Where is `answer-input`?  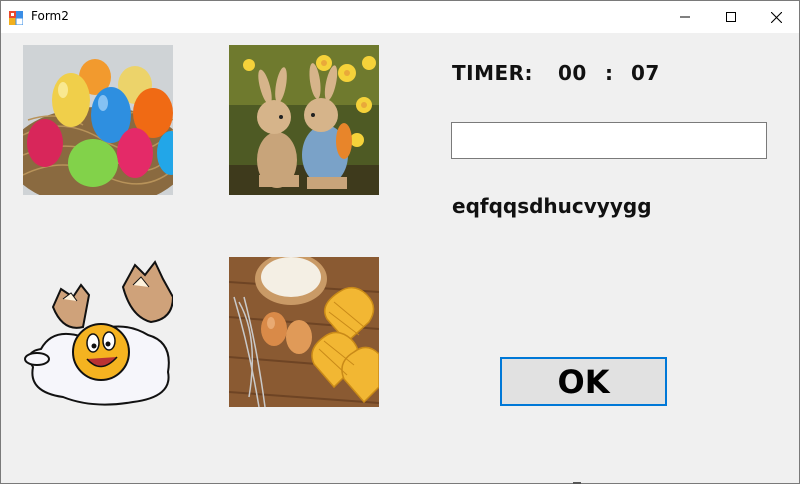 answer-input is located at coordinates (609, 140).